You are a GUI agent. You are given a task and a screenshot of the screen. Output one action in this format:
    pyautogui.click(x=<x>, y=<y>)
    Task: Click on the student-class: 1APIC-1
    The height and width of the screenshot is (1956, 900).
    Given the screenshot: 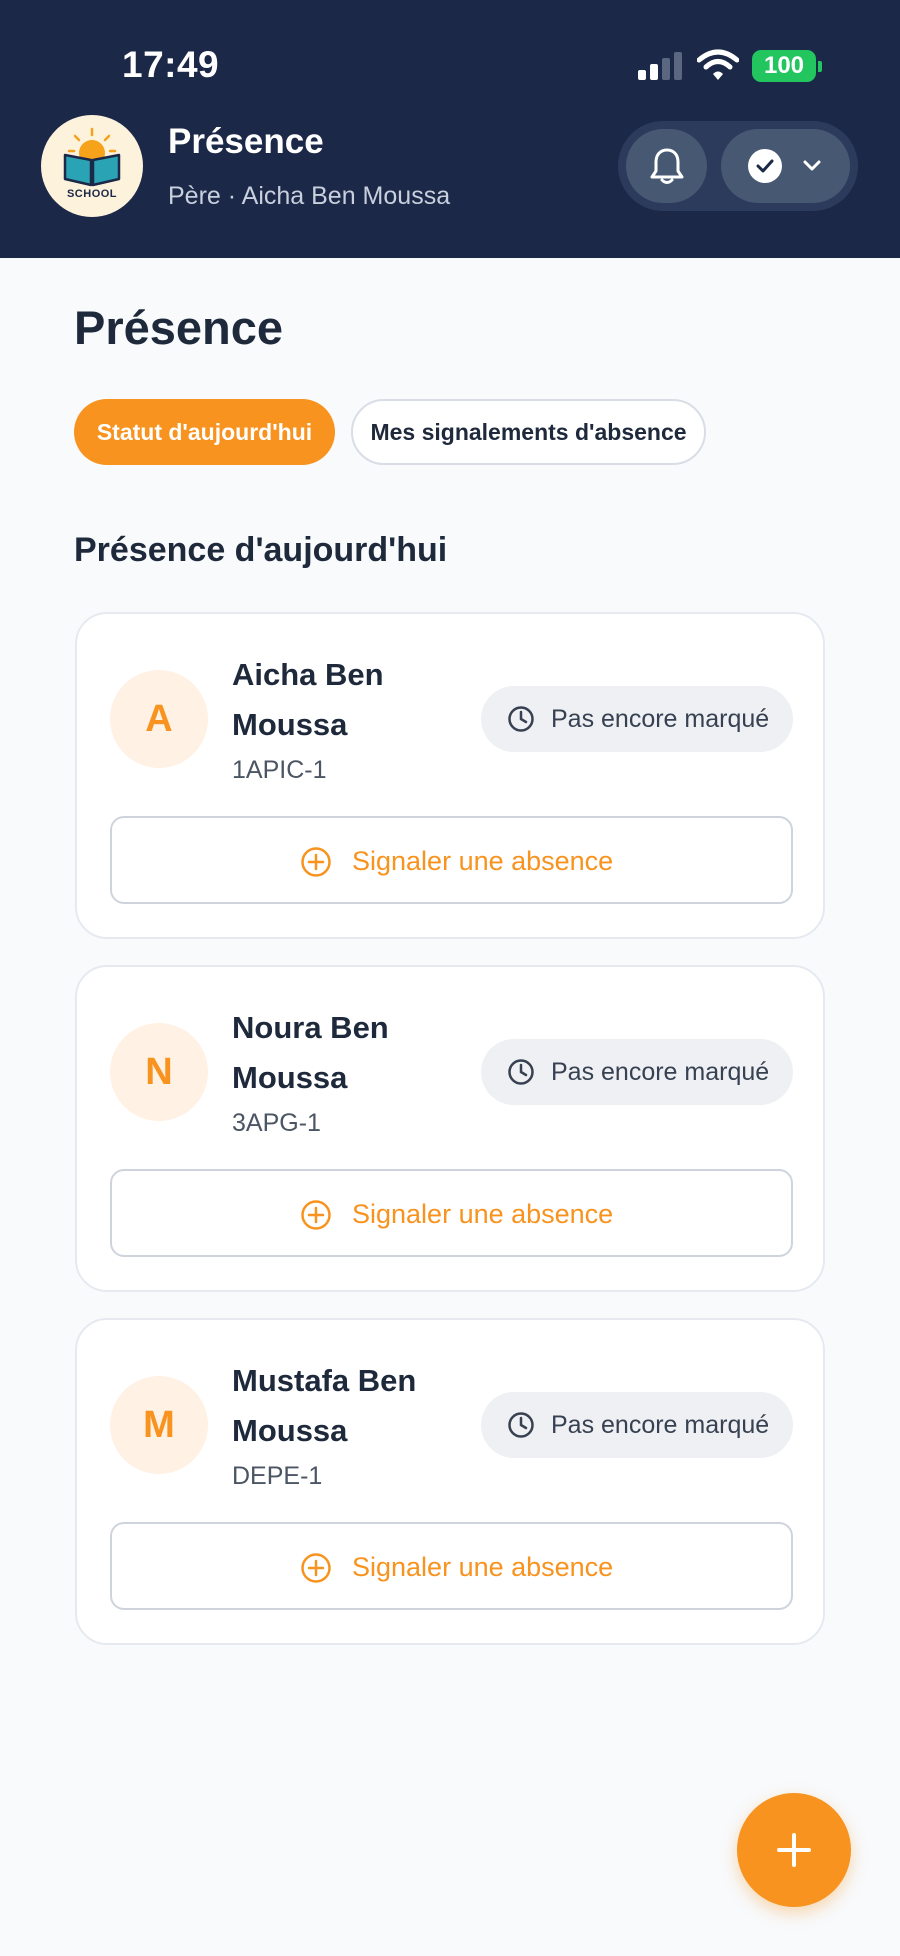 What is the action you would take?
    pyautogui.click(x=279, y=770)
    